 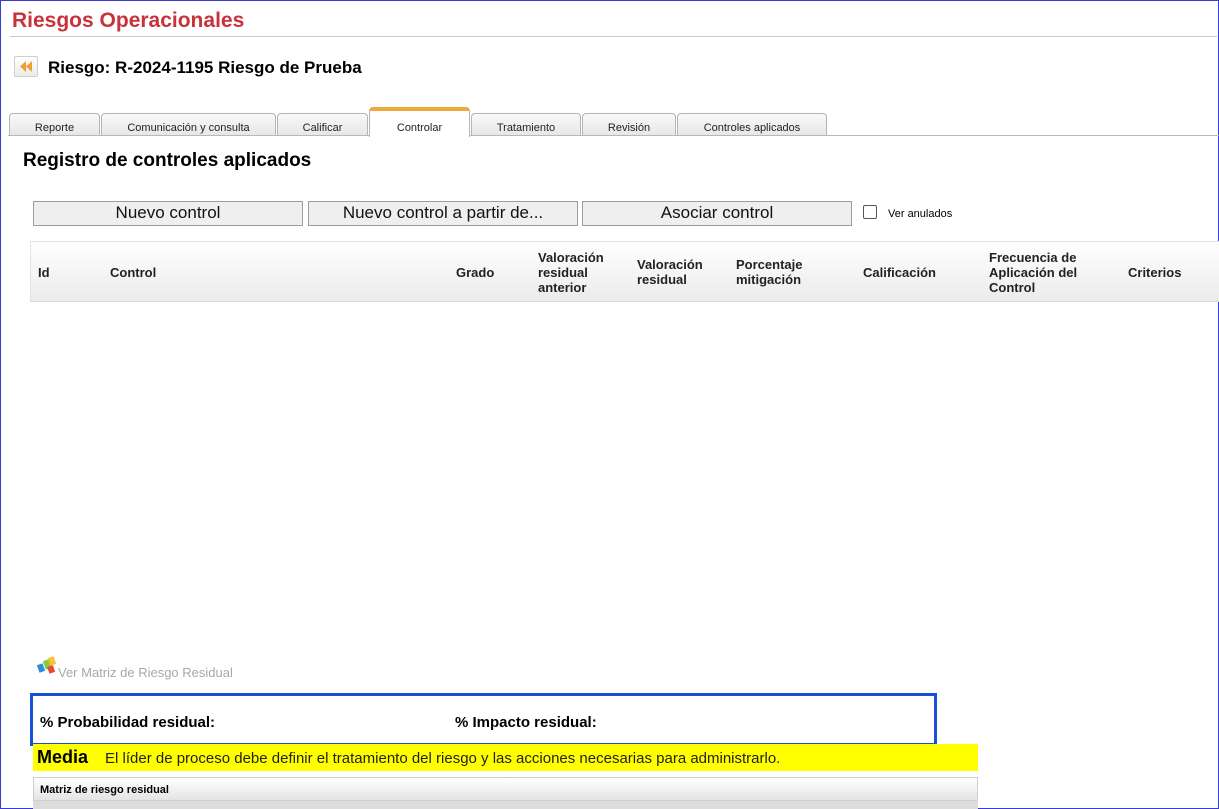 What do you see at coordinates (188, 124) in the screenshot?
I see `tab-comunicacion: Comunicación y consulta` at bounding box center [188, 124].